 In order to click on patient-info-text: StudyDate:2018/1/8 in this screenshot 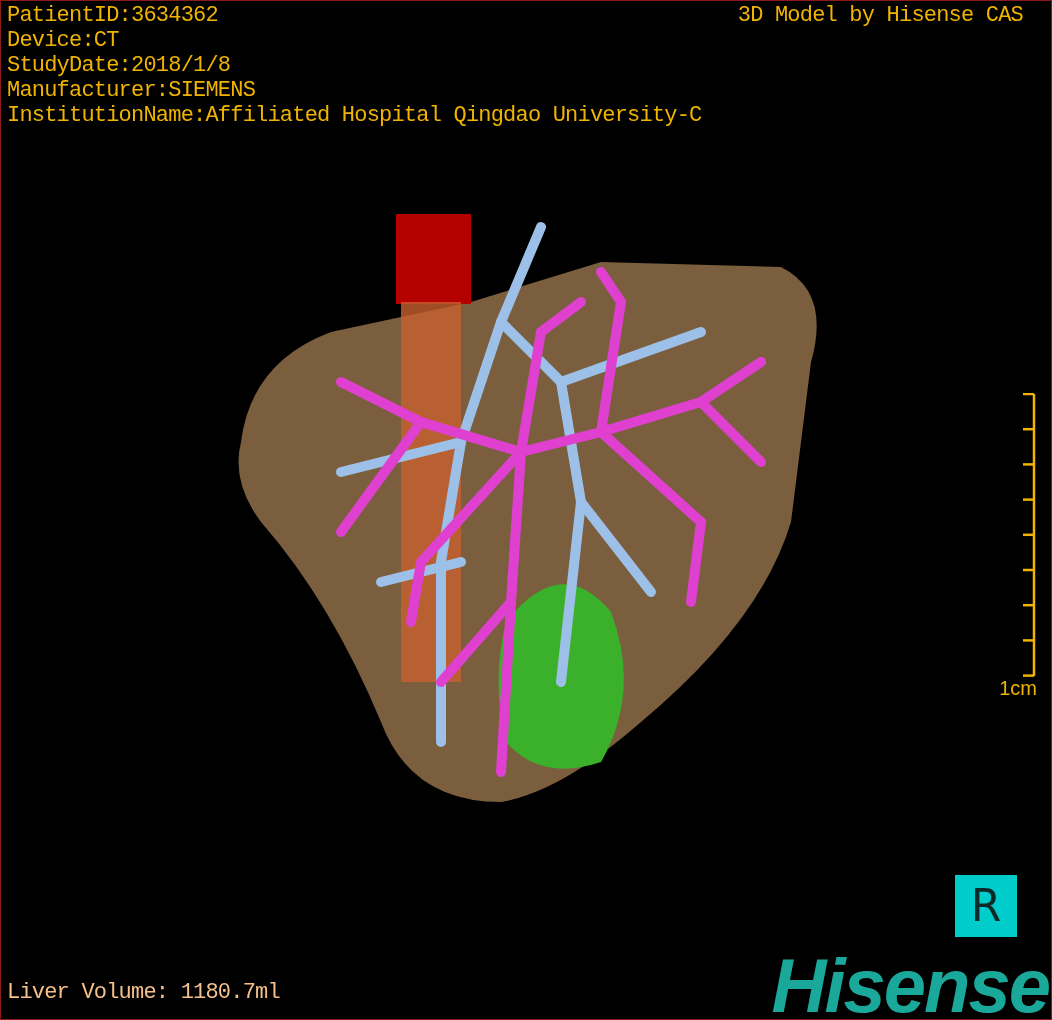, I will do `click(119, 65)`.